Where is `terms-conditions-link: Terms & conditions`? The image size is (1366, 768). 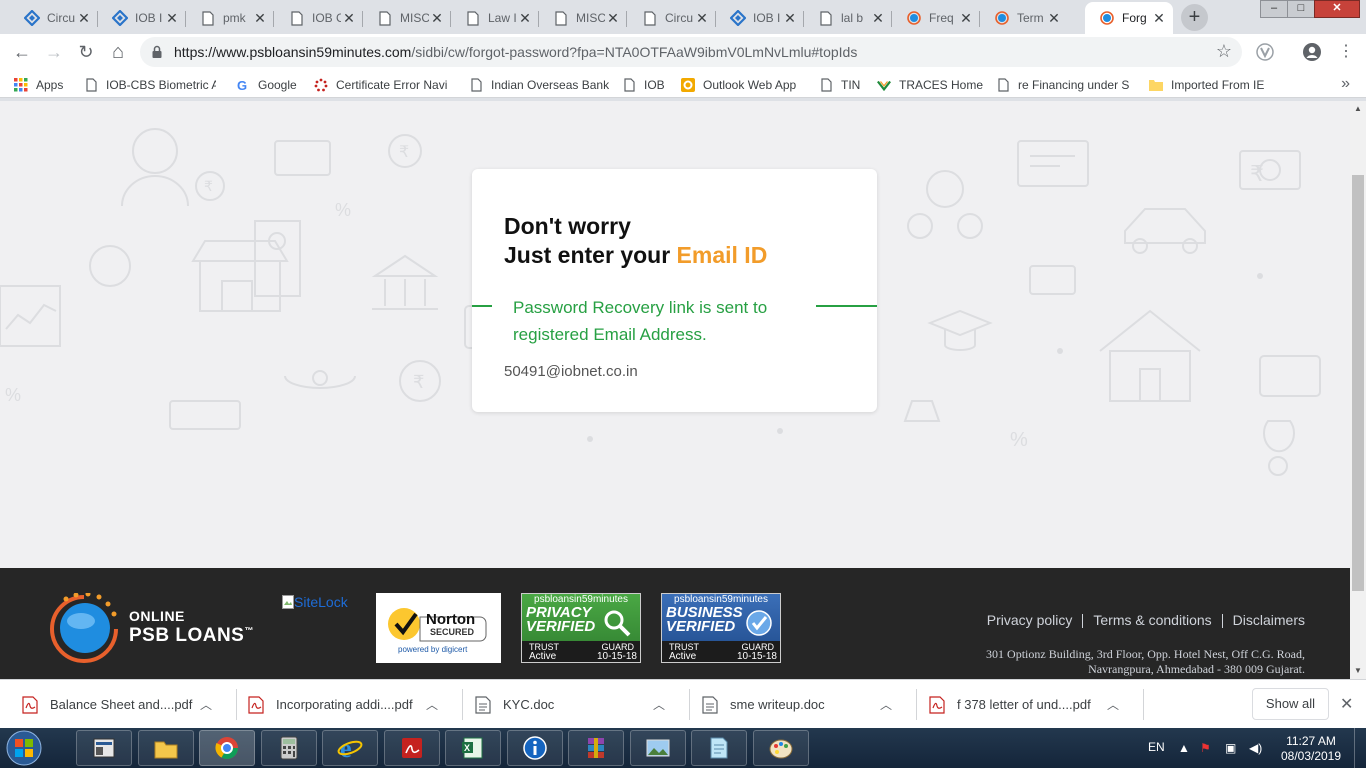 terms-conditions-link: Terms & conditions is located at coordinates (1152, 620).